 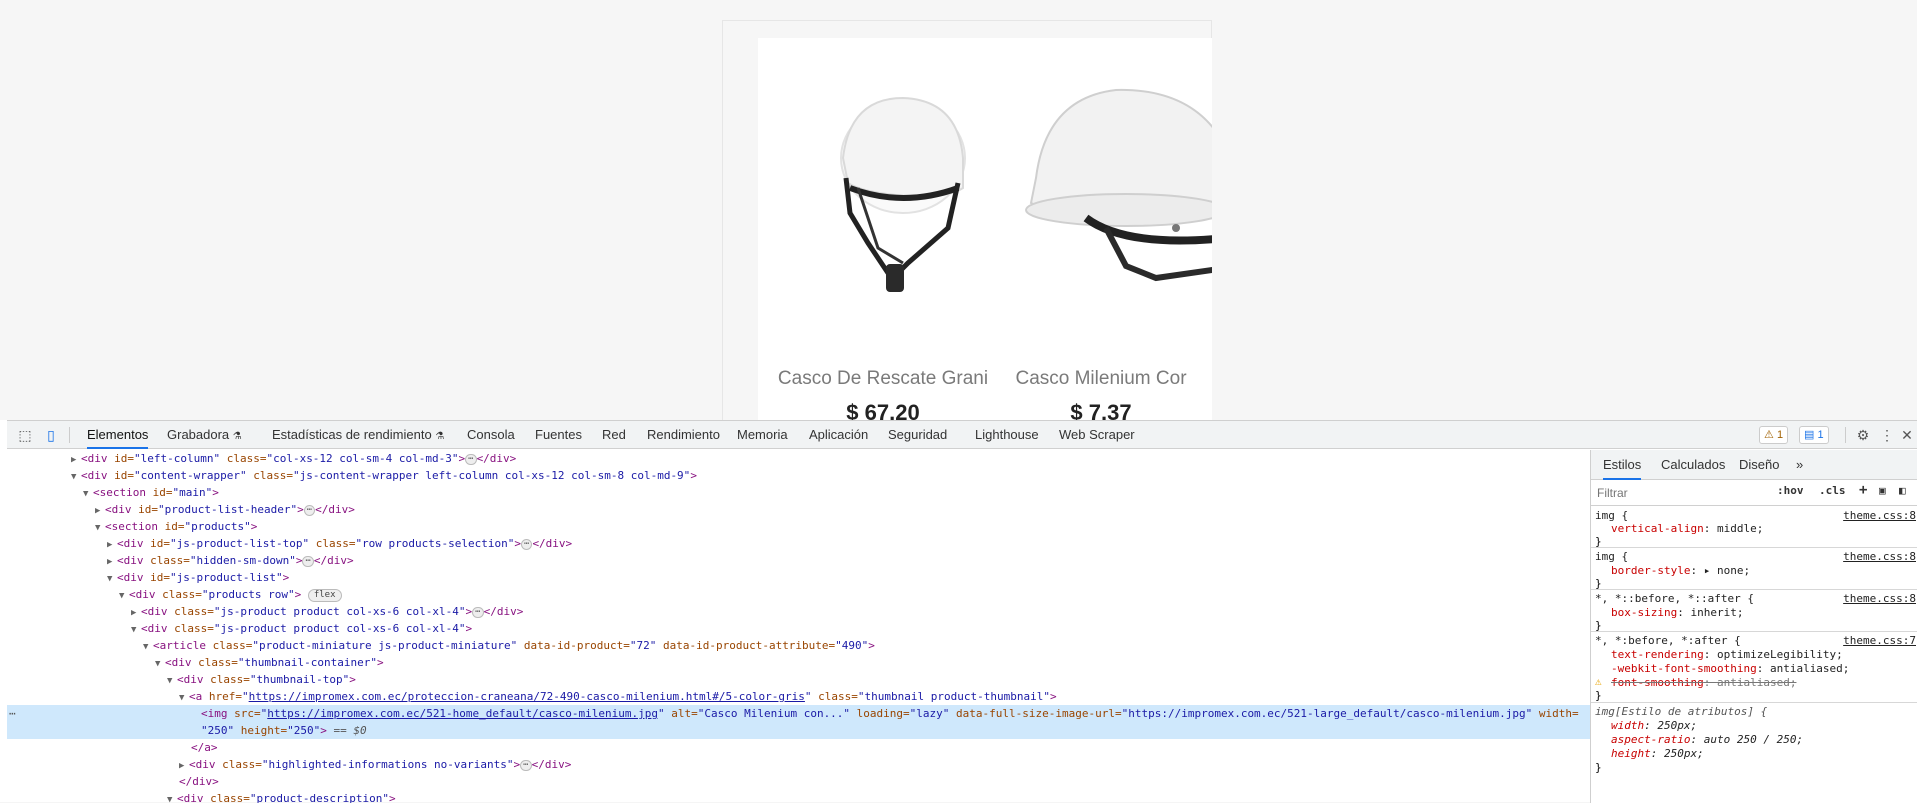 I want to click on tag-open: <div, so click(x=206, y=764).